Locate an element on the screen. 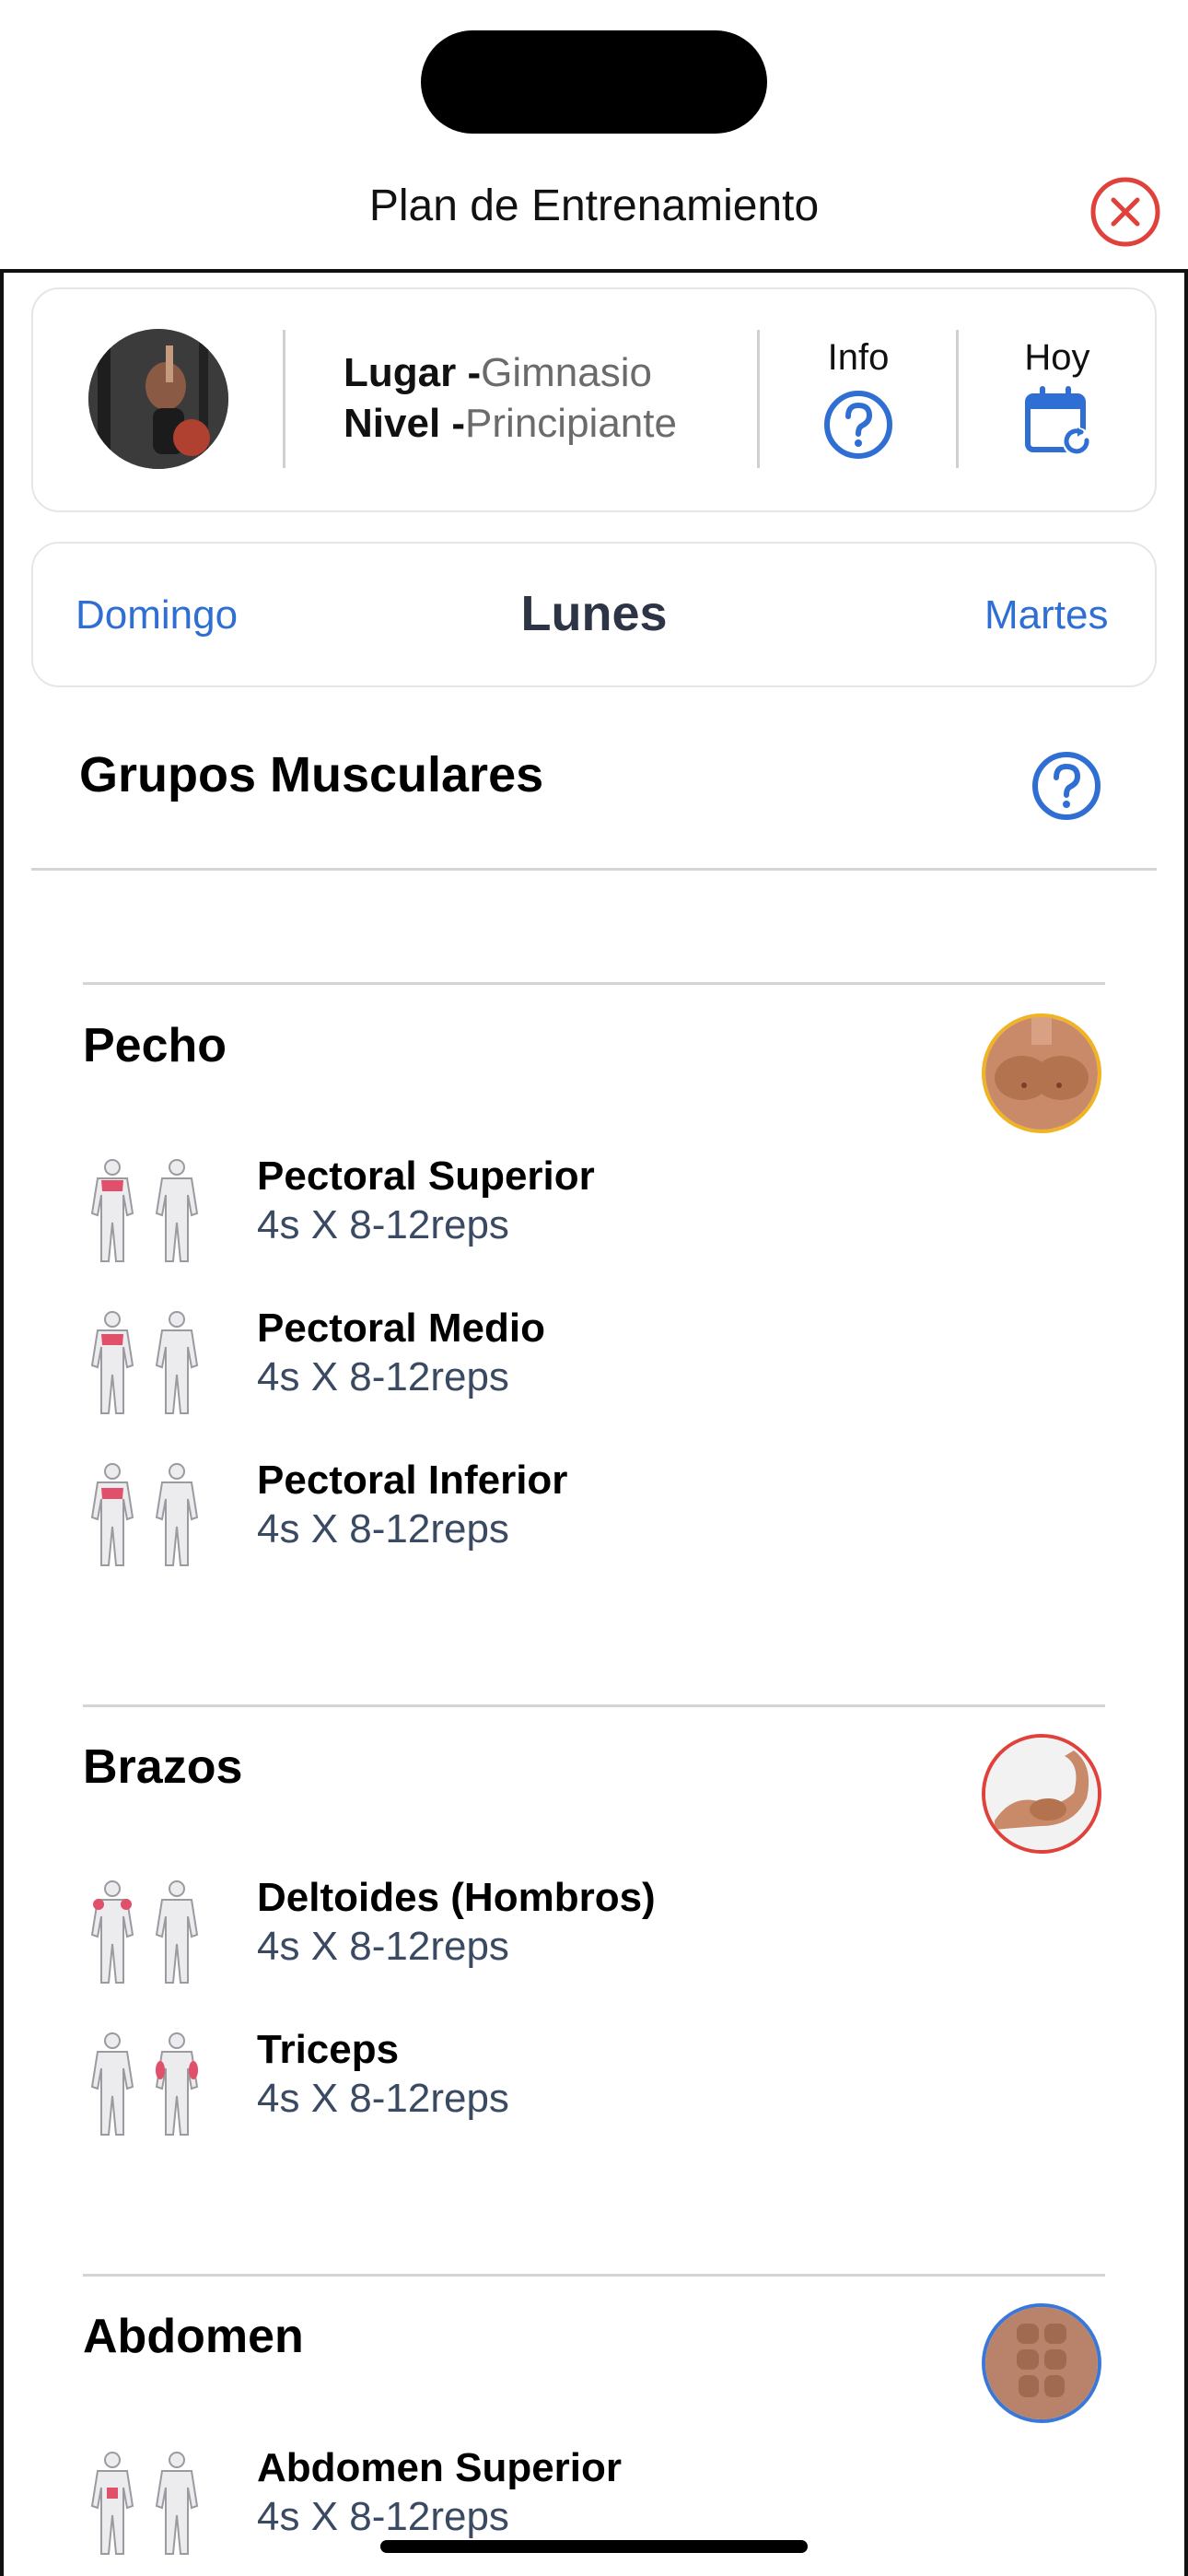  exercise-name: Deltoides (Hombros) is located at coordinates (456, 1898).